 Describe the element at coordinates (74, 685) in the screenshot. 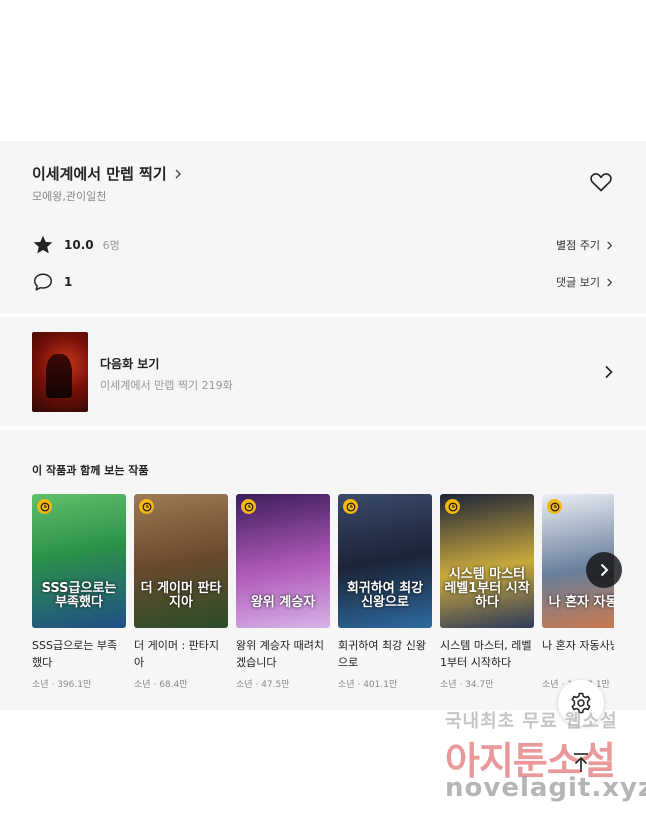

I see `card-views: 396.1만` at that location.